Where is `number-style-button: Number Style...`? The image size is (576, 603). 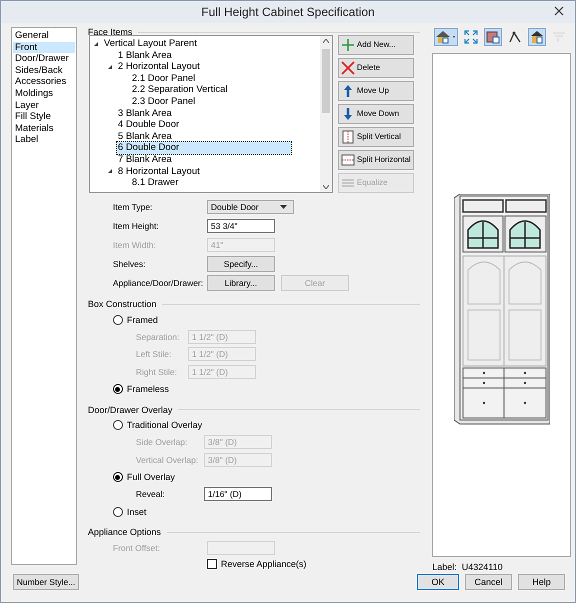
number-style-button: Number Style... is located at coordinates (46, 582).